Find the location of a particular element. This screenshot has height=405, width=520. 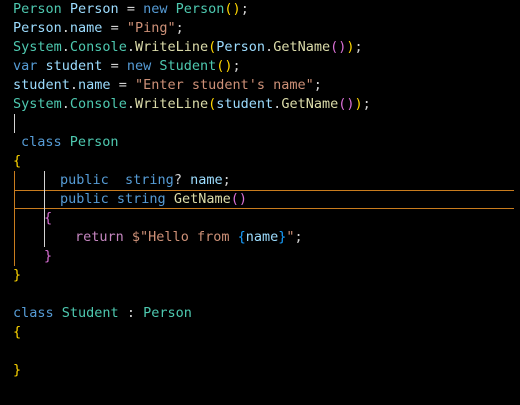

line-content: class Person is located at coordinates (70, 142).